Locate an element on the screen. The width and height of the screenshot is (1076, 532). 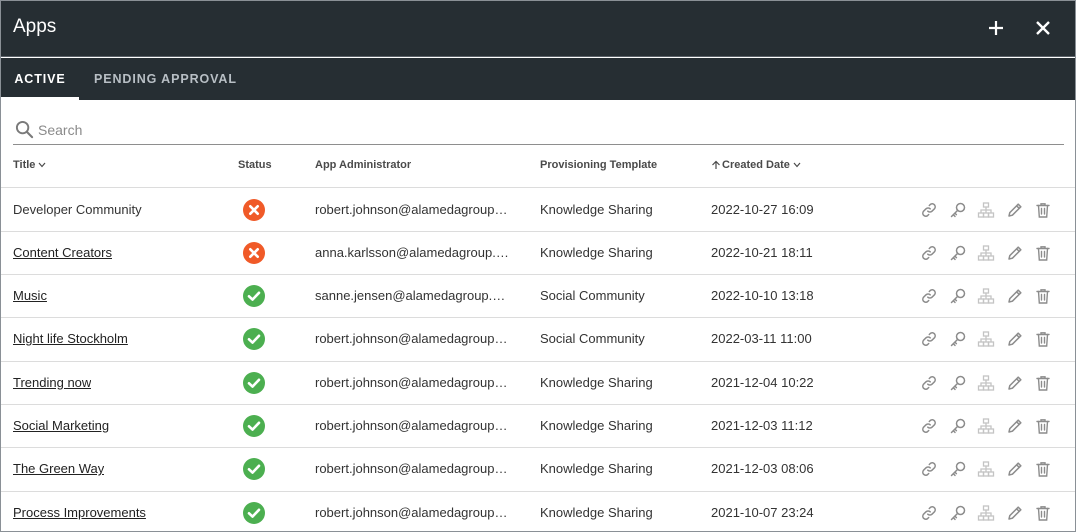
close-button is located at coordinates (1043, 28).